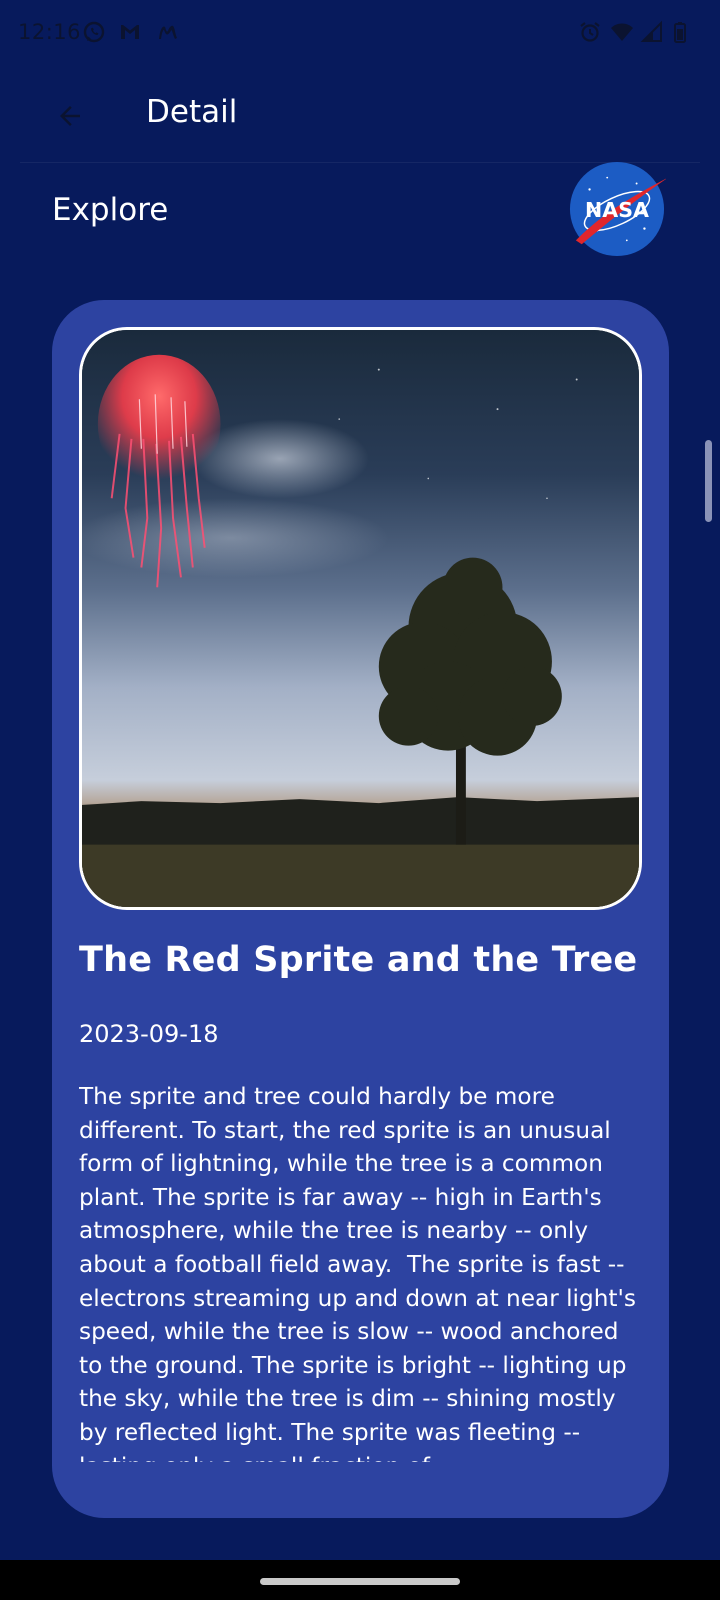 The image size is (720, 1600). I want to click on explore-heading: Explore, so click(110, 210).